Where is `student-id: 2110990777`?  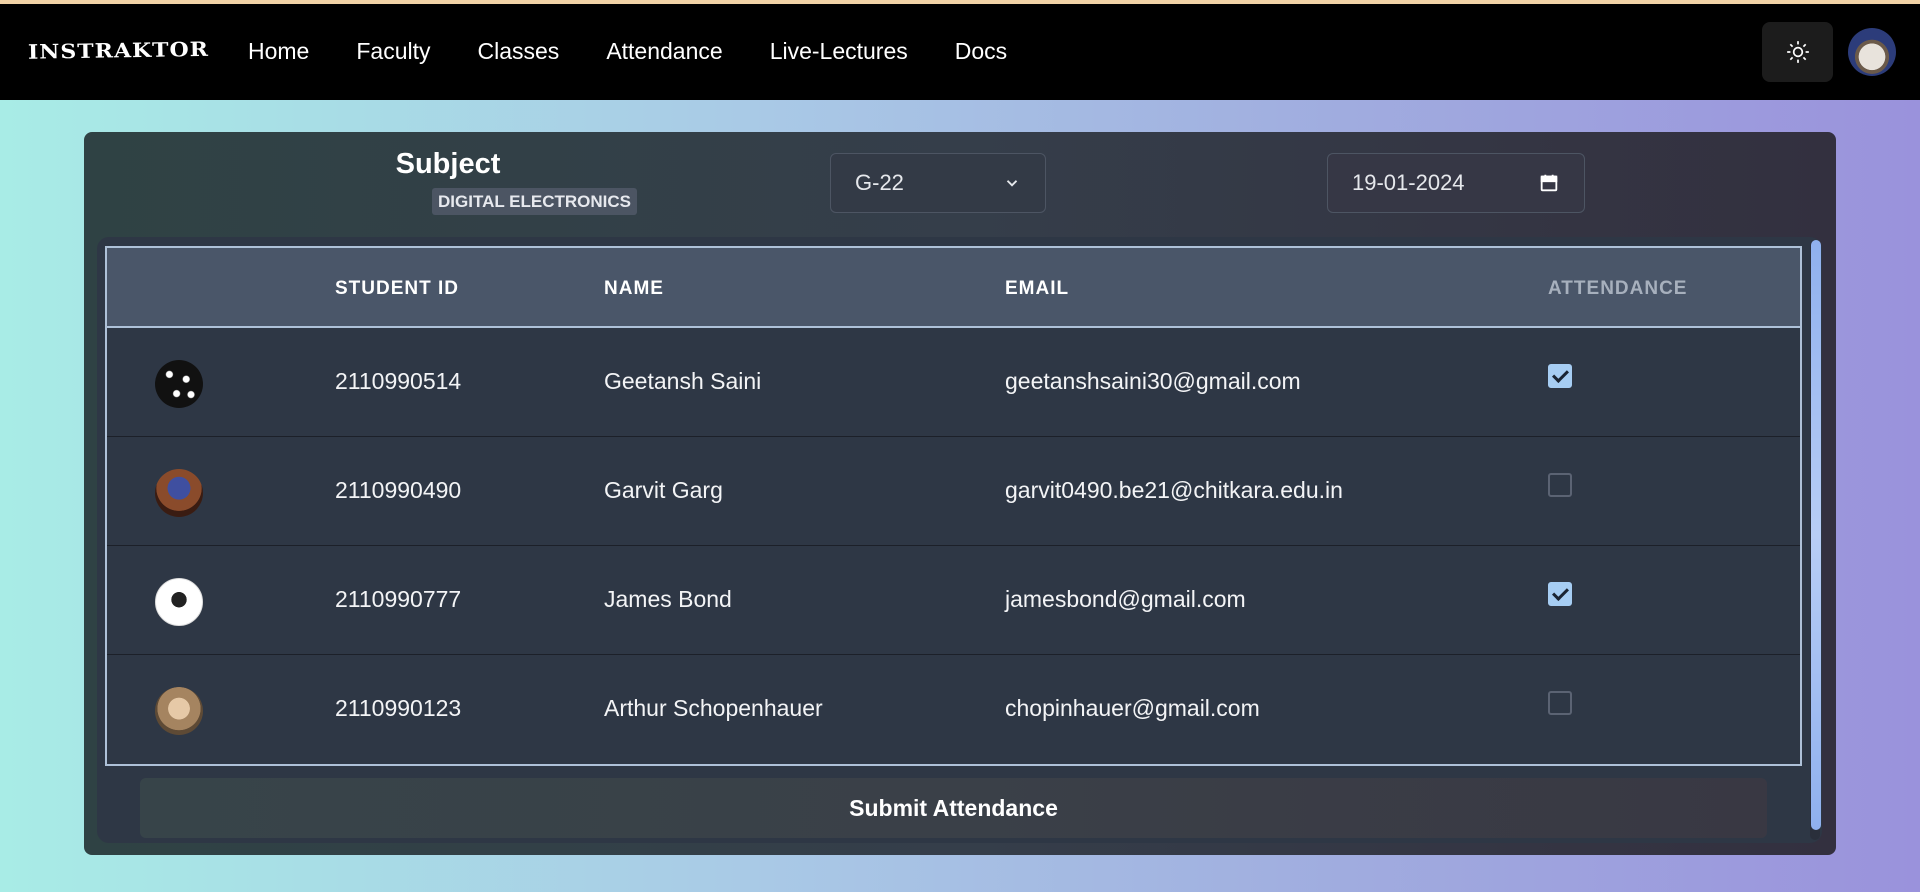
student-id: 2110990777 is located at coordinates (398, 599).